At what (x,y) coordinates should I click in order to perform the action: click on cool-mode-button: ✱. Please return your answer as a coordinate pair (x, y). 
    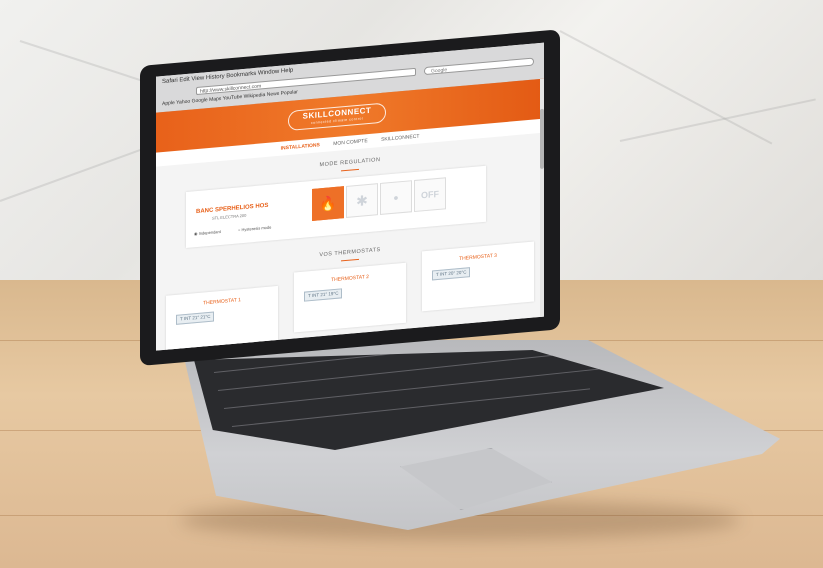
    Looking at the image, I should click on (362, 200).